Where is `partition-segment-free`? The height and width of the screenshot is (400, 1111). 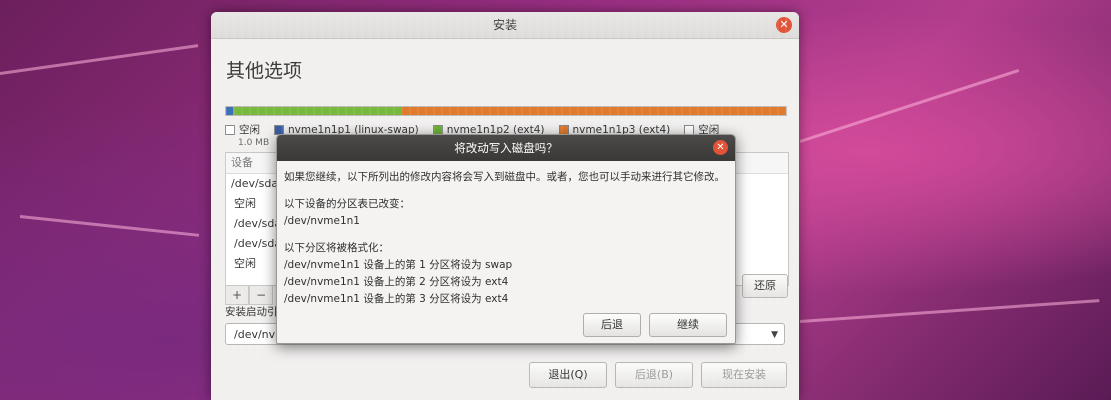
partition-segment-free is located at coordinates (229, 111).